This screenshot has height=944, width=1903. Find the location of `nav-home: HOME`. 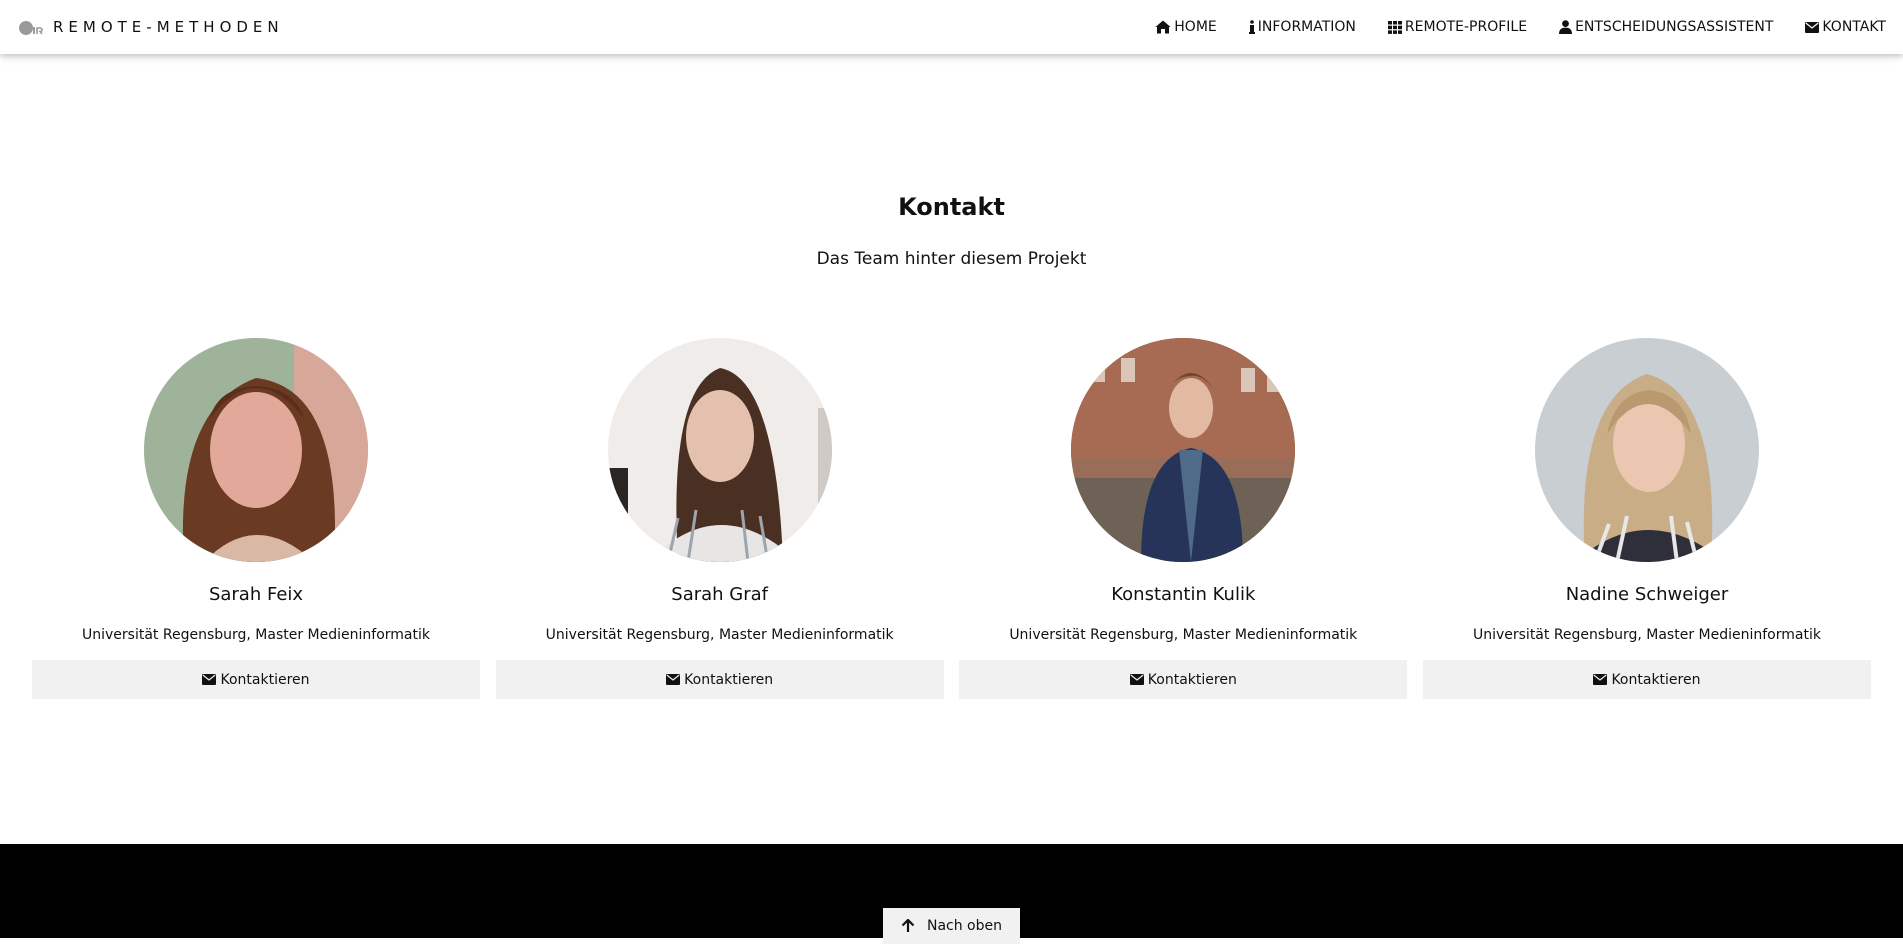

nav-home: HOME is located at coordinates (1186, 27).